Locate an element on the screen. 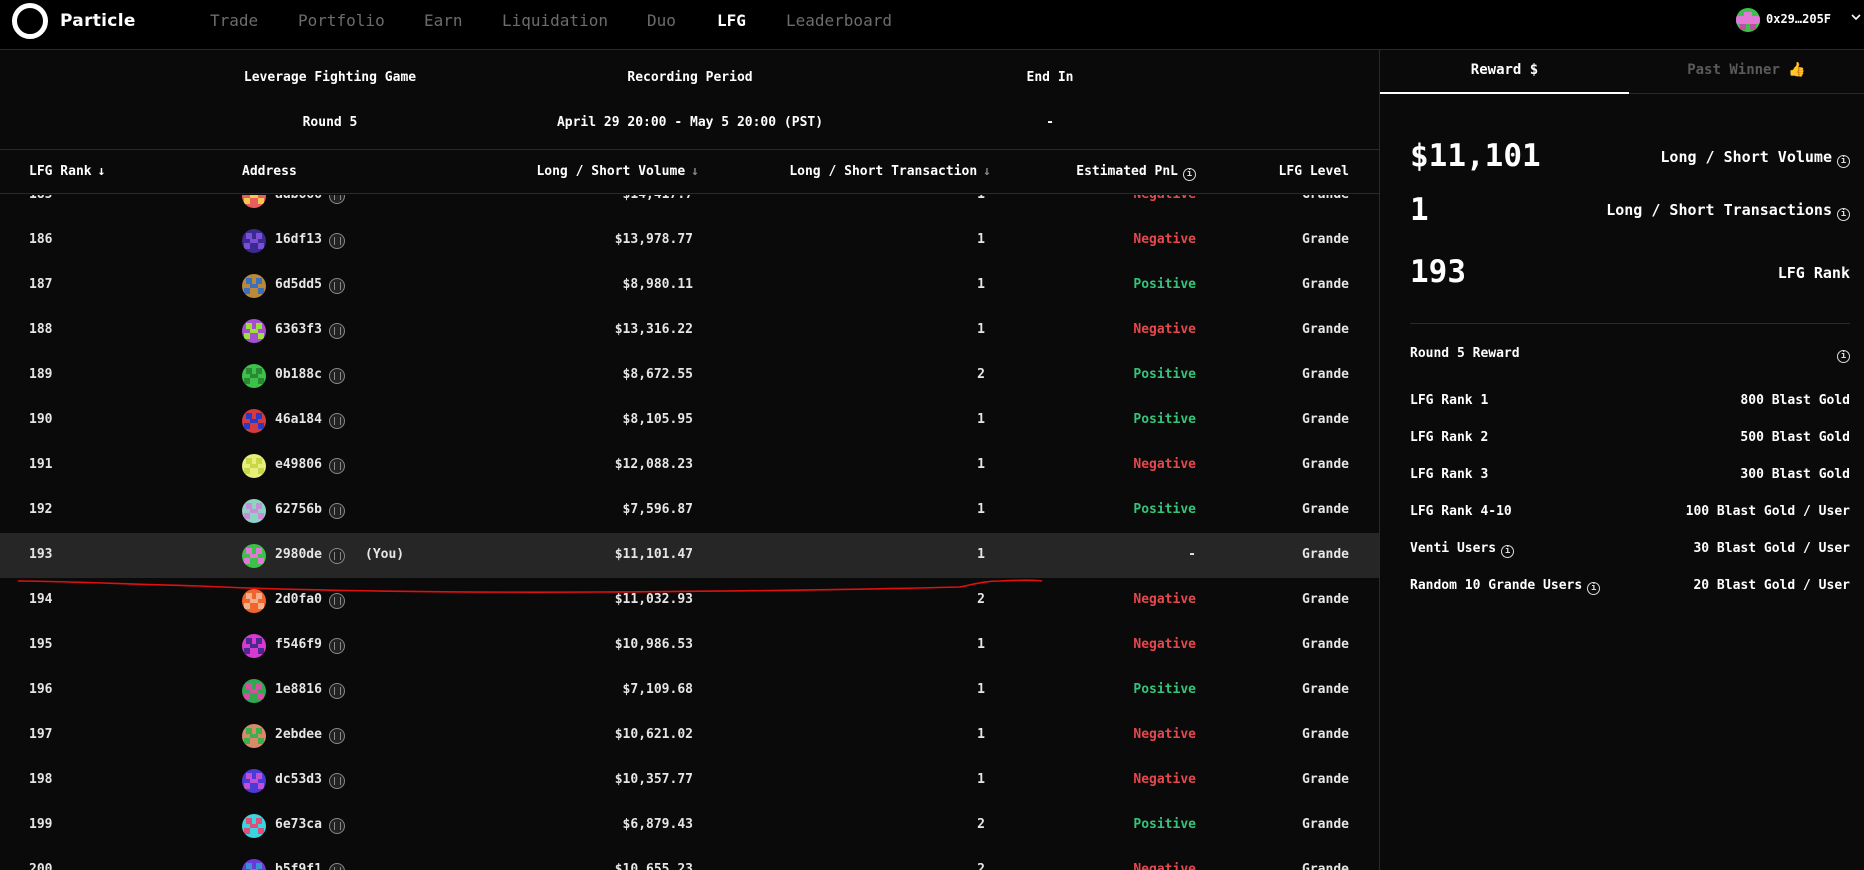 This screenshot has height=870, width=1864. table-row: 194 2d0fa0 $11,032.93 2 Negative Grande is located at coordinates (689, 600).